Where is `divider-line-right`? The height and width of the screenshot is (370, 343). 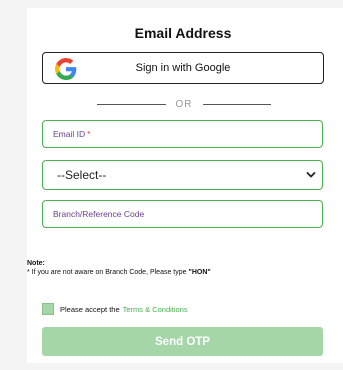 divider-line-right is located at coordinates (236, 104).